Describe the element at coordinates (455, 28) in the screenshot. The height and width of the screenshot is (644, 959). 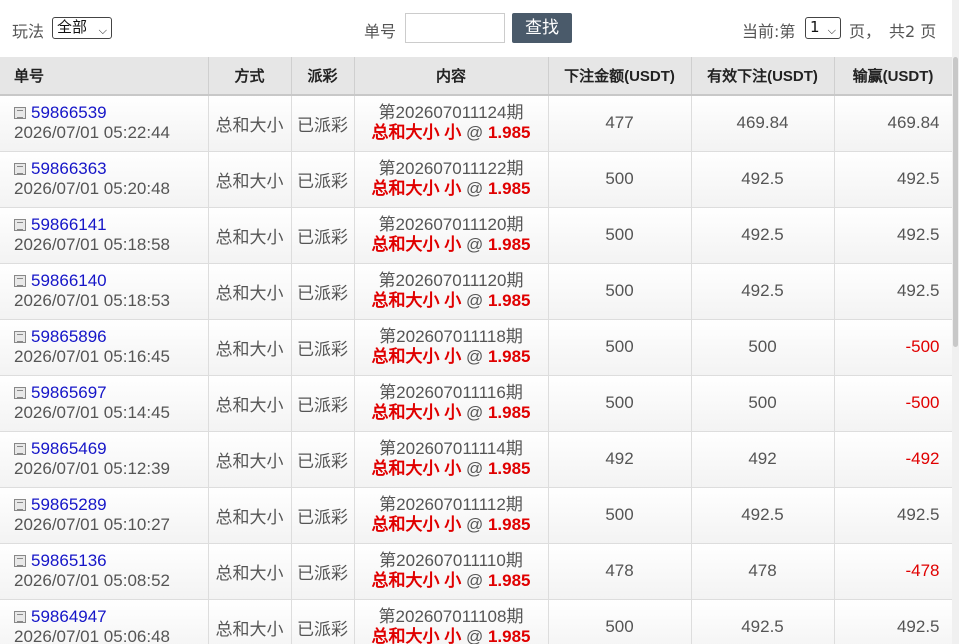
I see `order-no-input` at that location.